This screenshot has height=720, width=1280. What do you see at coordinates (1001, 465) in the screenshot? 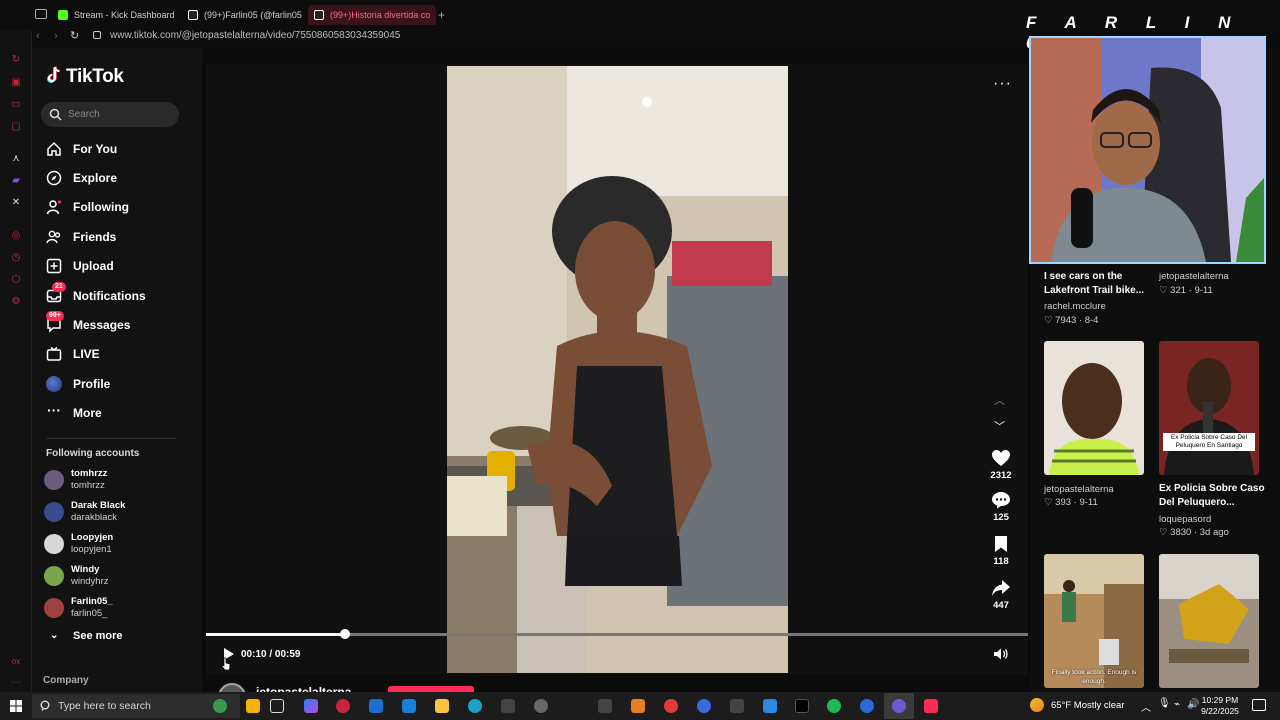
I see `like-button: 2312` at bounding box center [1001, 465].